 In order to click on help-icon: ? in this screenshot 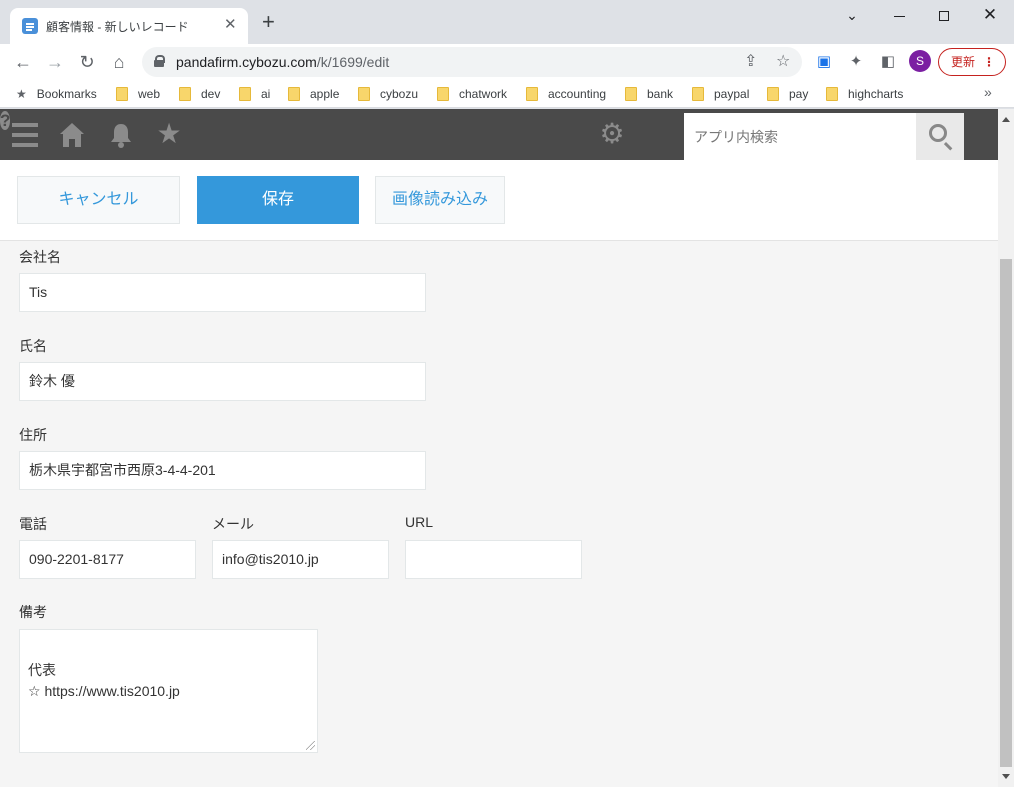, I will do `click(5, 120)`.